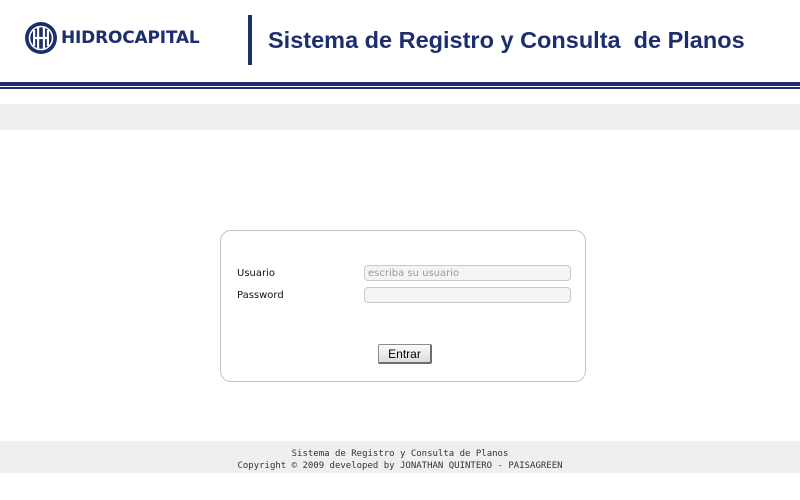 The height and width of the screenshot is (500, 800). I want to click on login-form: Usuario Password Entrar, so click(403, 306).